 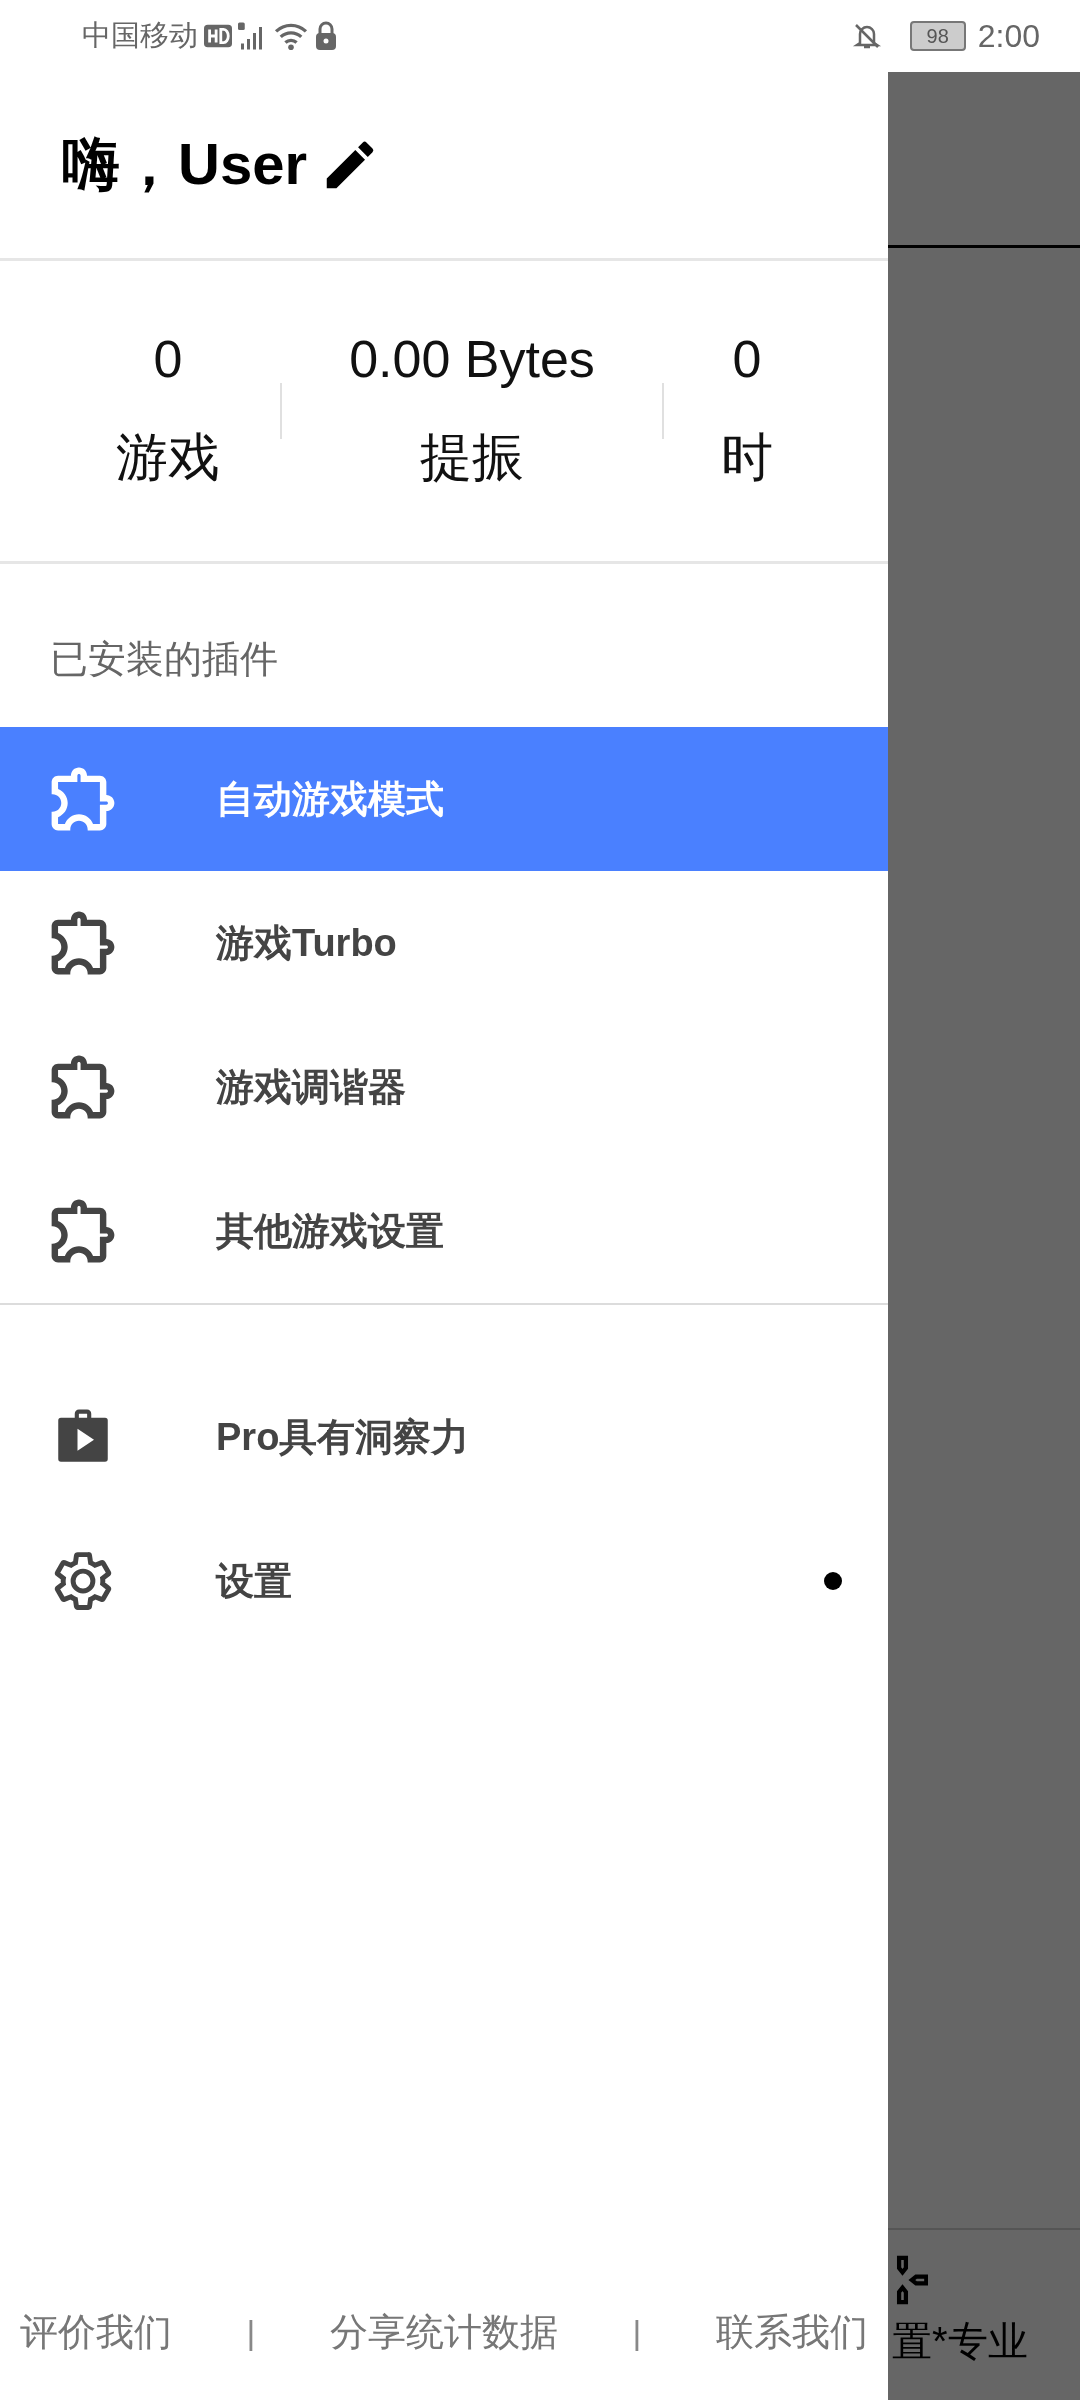 What do you see at coordinates (444, 1231) in the screenshot?
I see `plugin-item: 其他游戏设置` at bounding box center [444, 1231].